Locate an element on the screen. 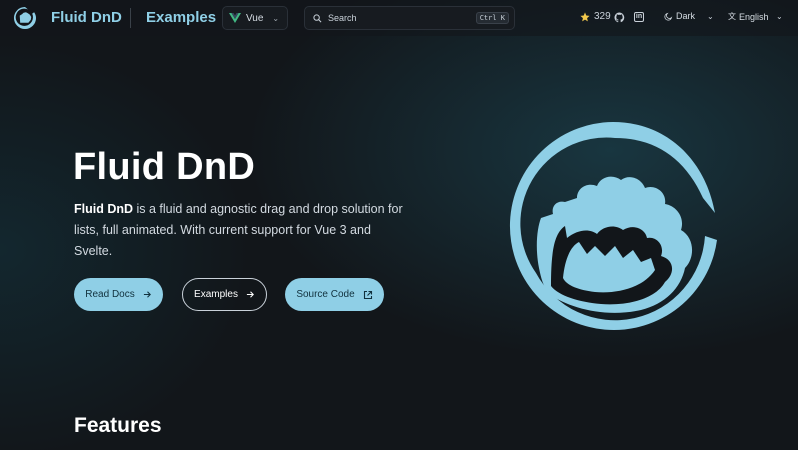  examples-button-label: Examples is located at coordinates (216, 294).